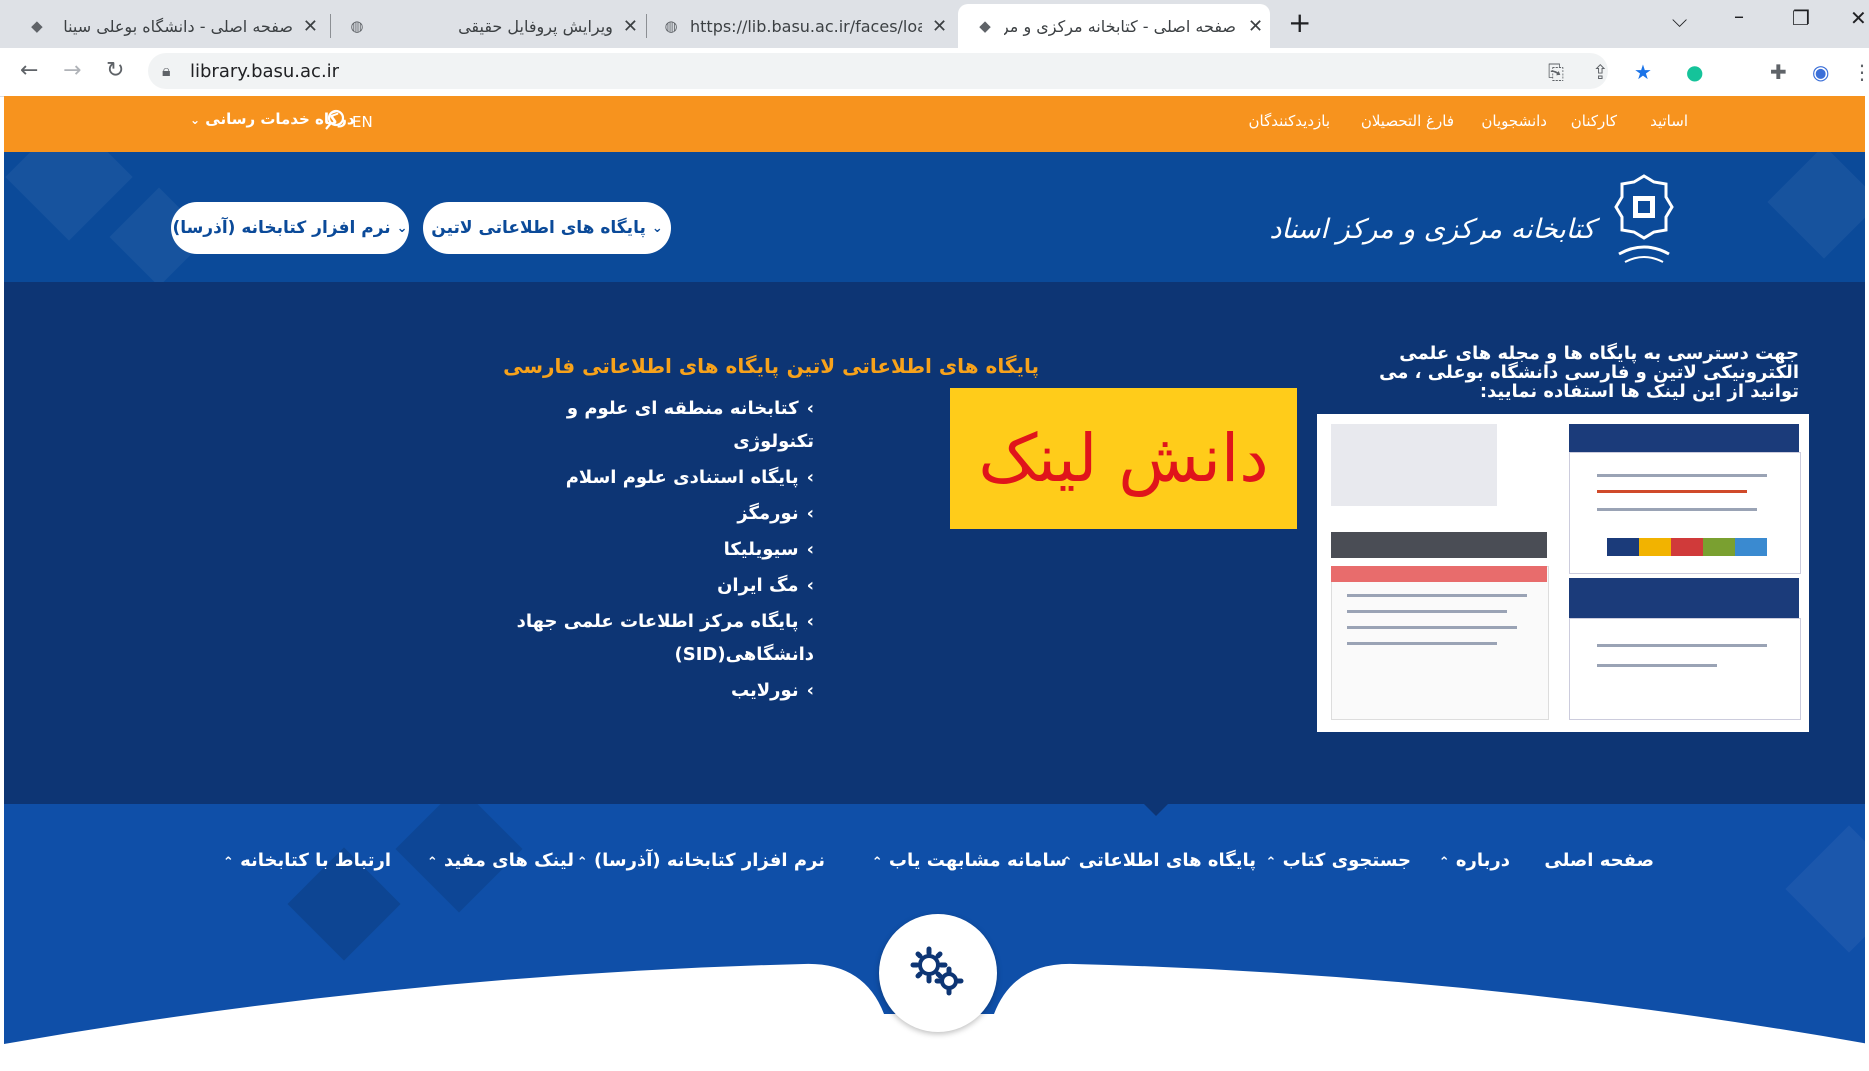  I want to click on footer-nav-databases: پایگاه های اطلاعاتی ⌃, so click(1159, 860).